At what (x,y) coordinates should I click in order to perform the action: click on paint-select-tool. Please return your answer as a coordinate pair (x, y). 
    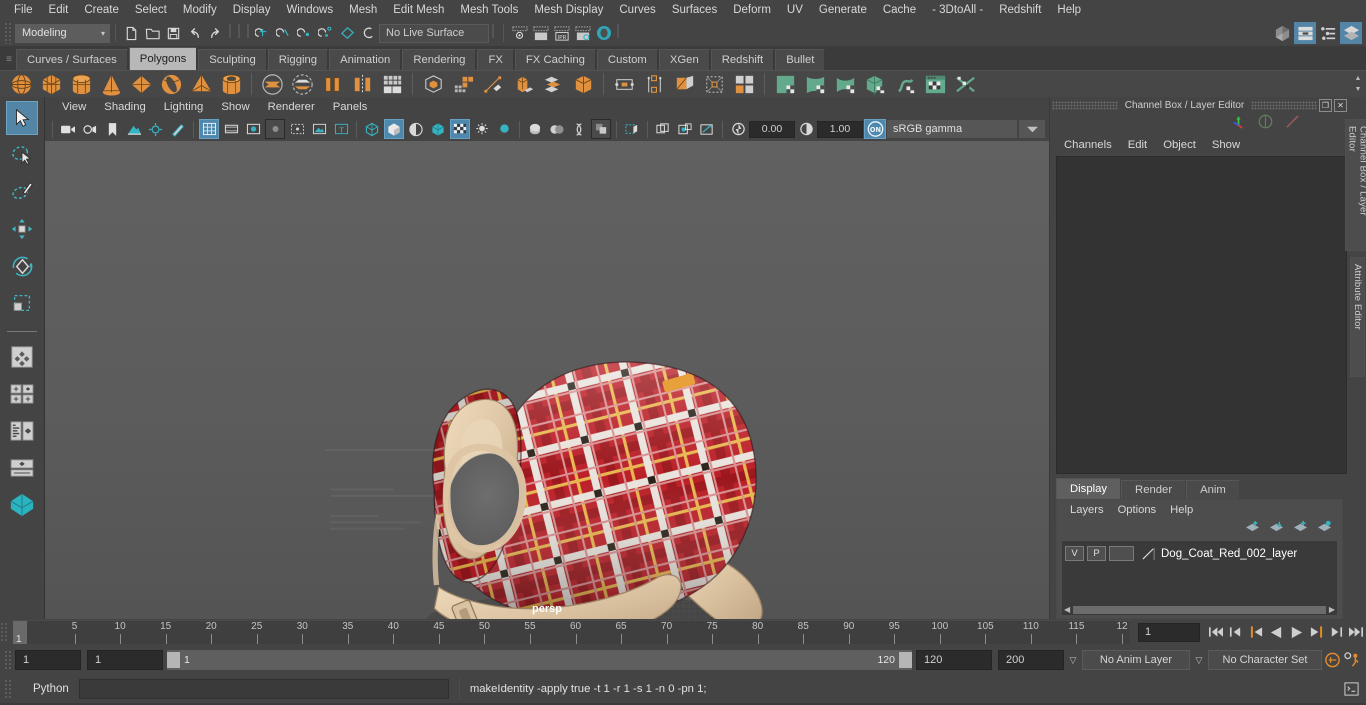
    Looking at the image, I should click on (22, 192).